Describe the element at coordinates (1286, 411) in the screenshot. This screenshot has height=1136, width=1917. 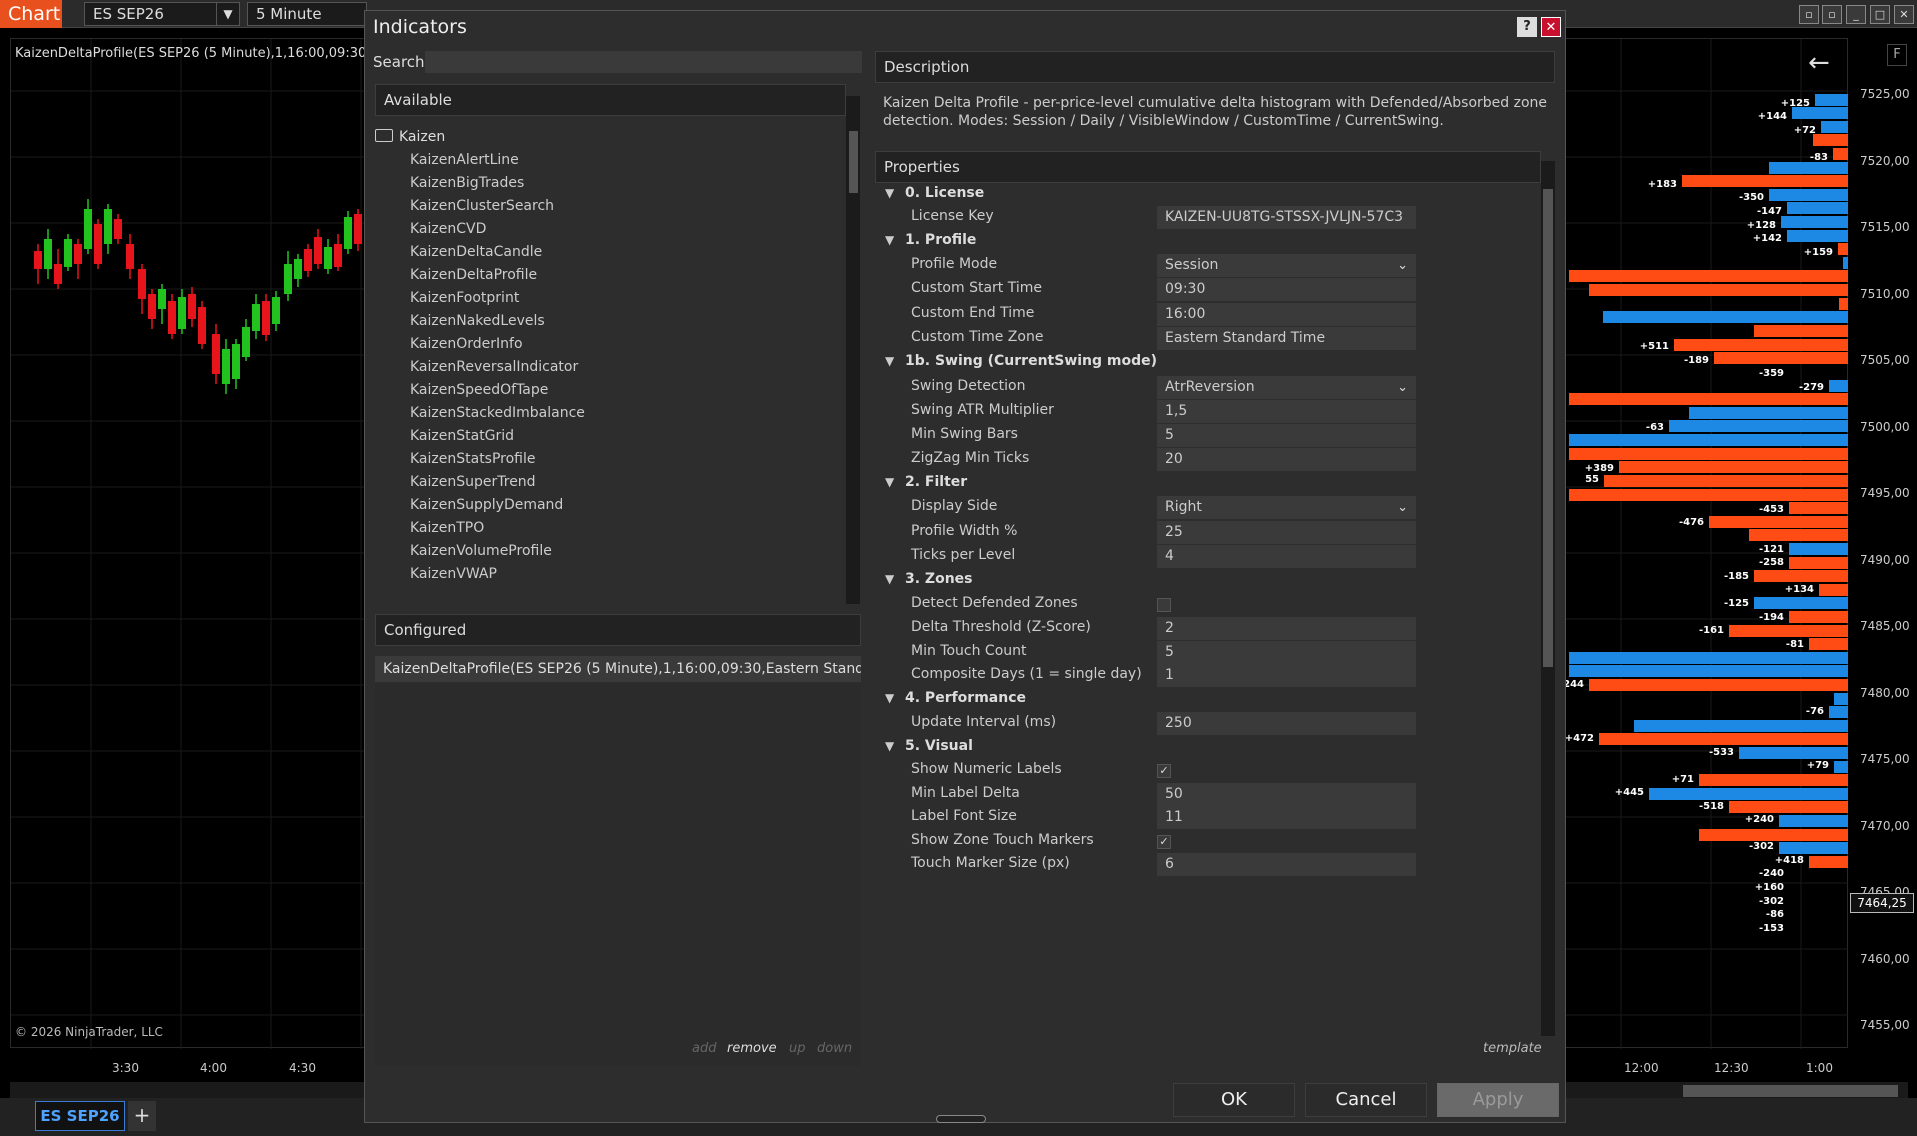
I see `property-input: 1,5` at that location.